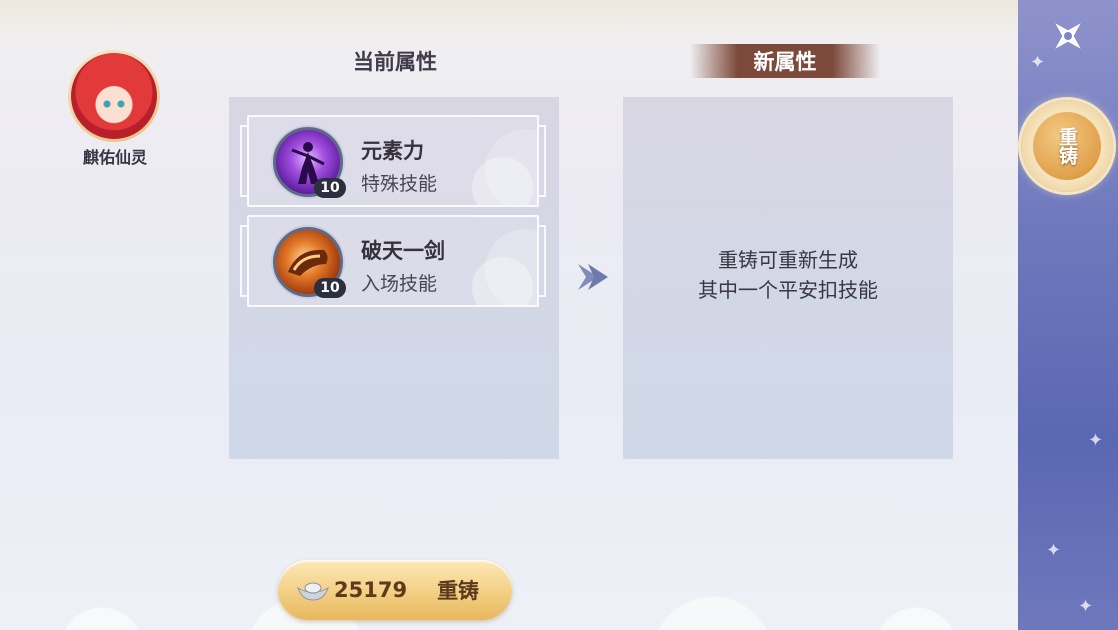 The height and width of the screenshot is (630, 1118). What do you see at coordinates (399, 284) in the screenshot?
I see `skill-type: 入场技能` at bounding box center [399, 284].